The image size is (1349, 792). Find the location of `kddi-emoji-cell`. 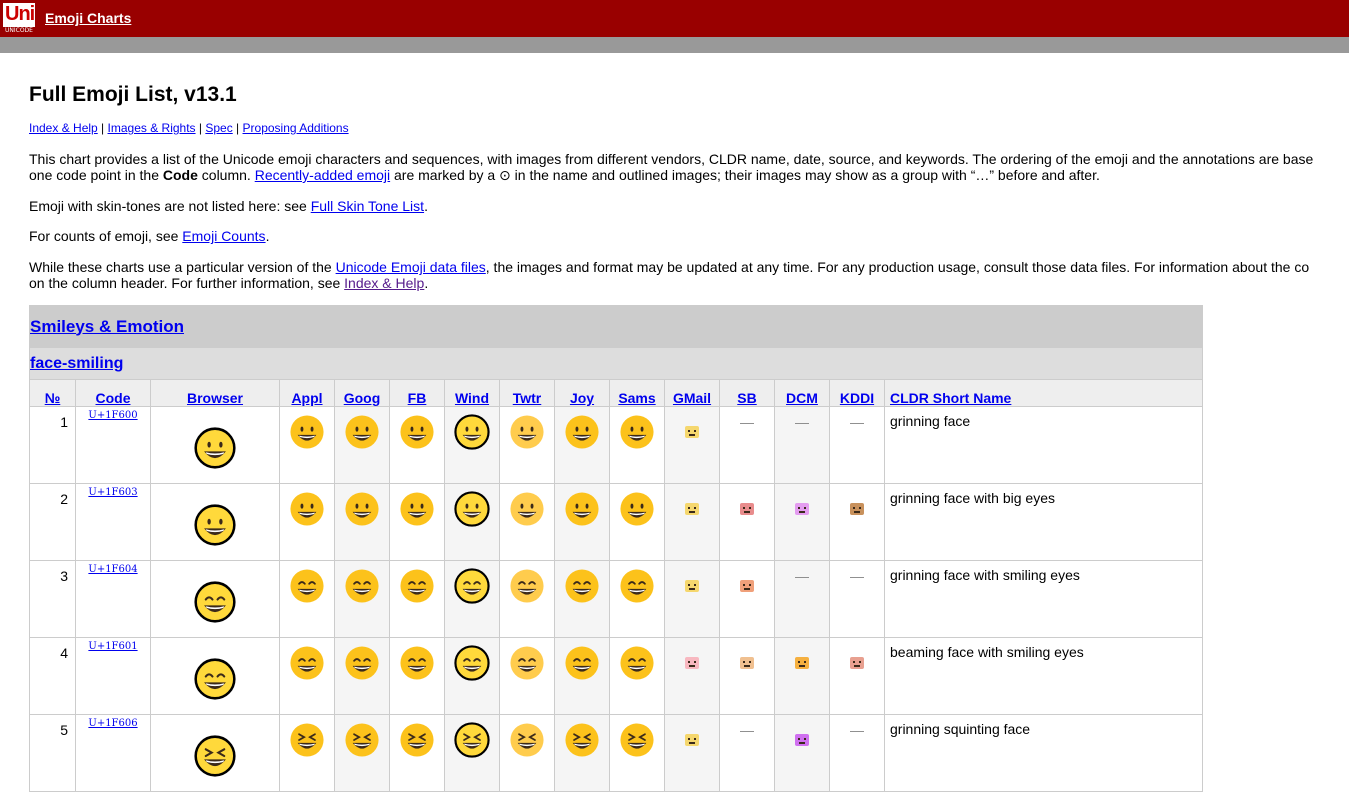

kddi-emoji-cell is located at coordinates (857, 522).